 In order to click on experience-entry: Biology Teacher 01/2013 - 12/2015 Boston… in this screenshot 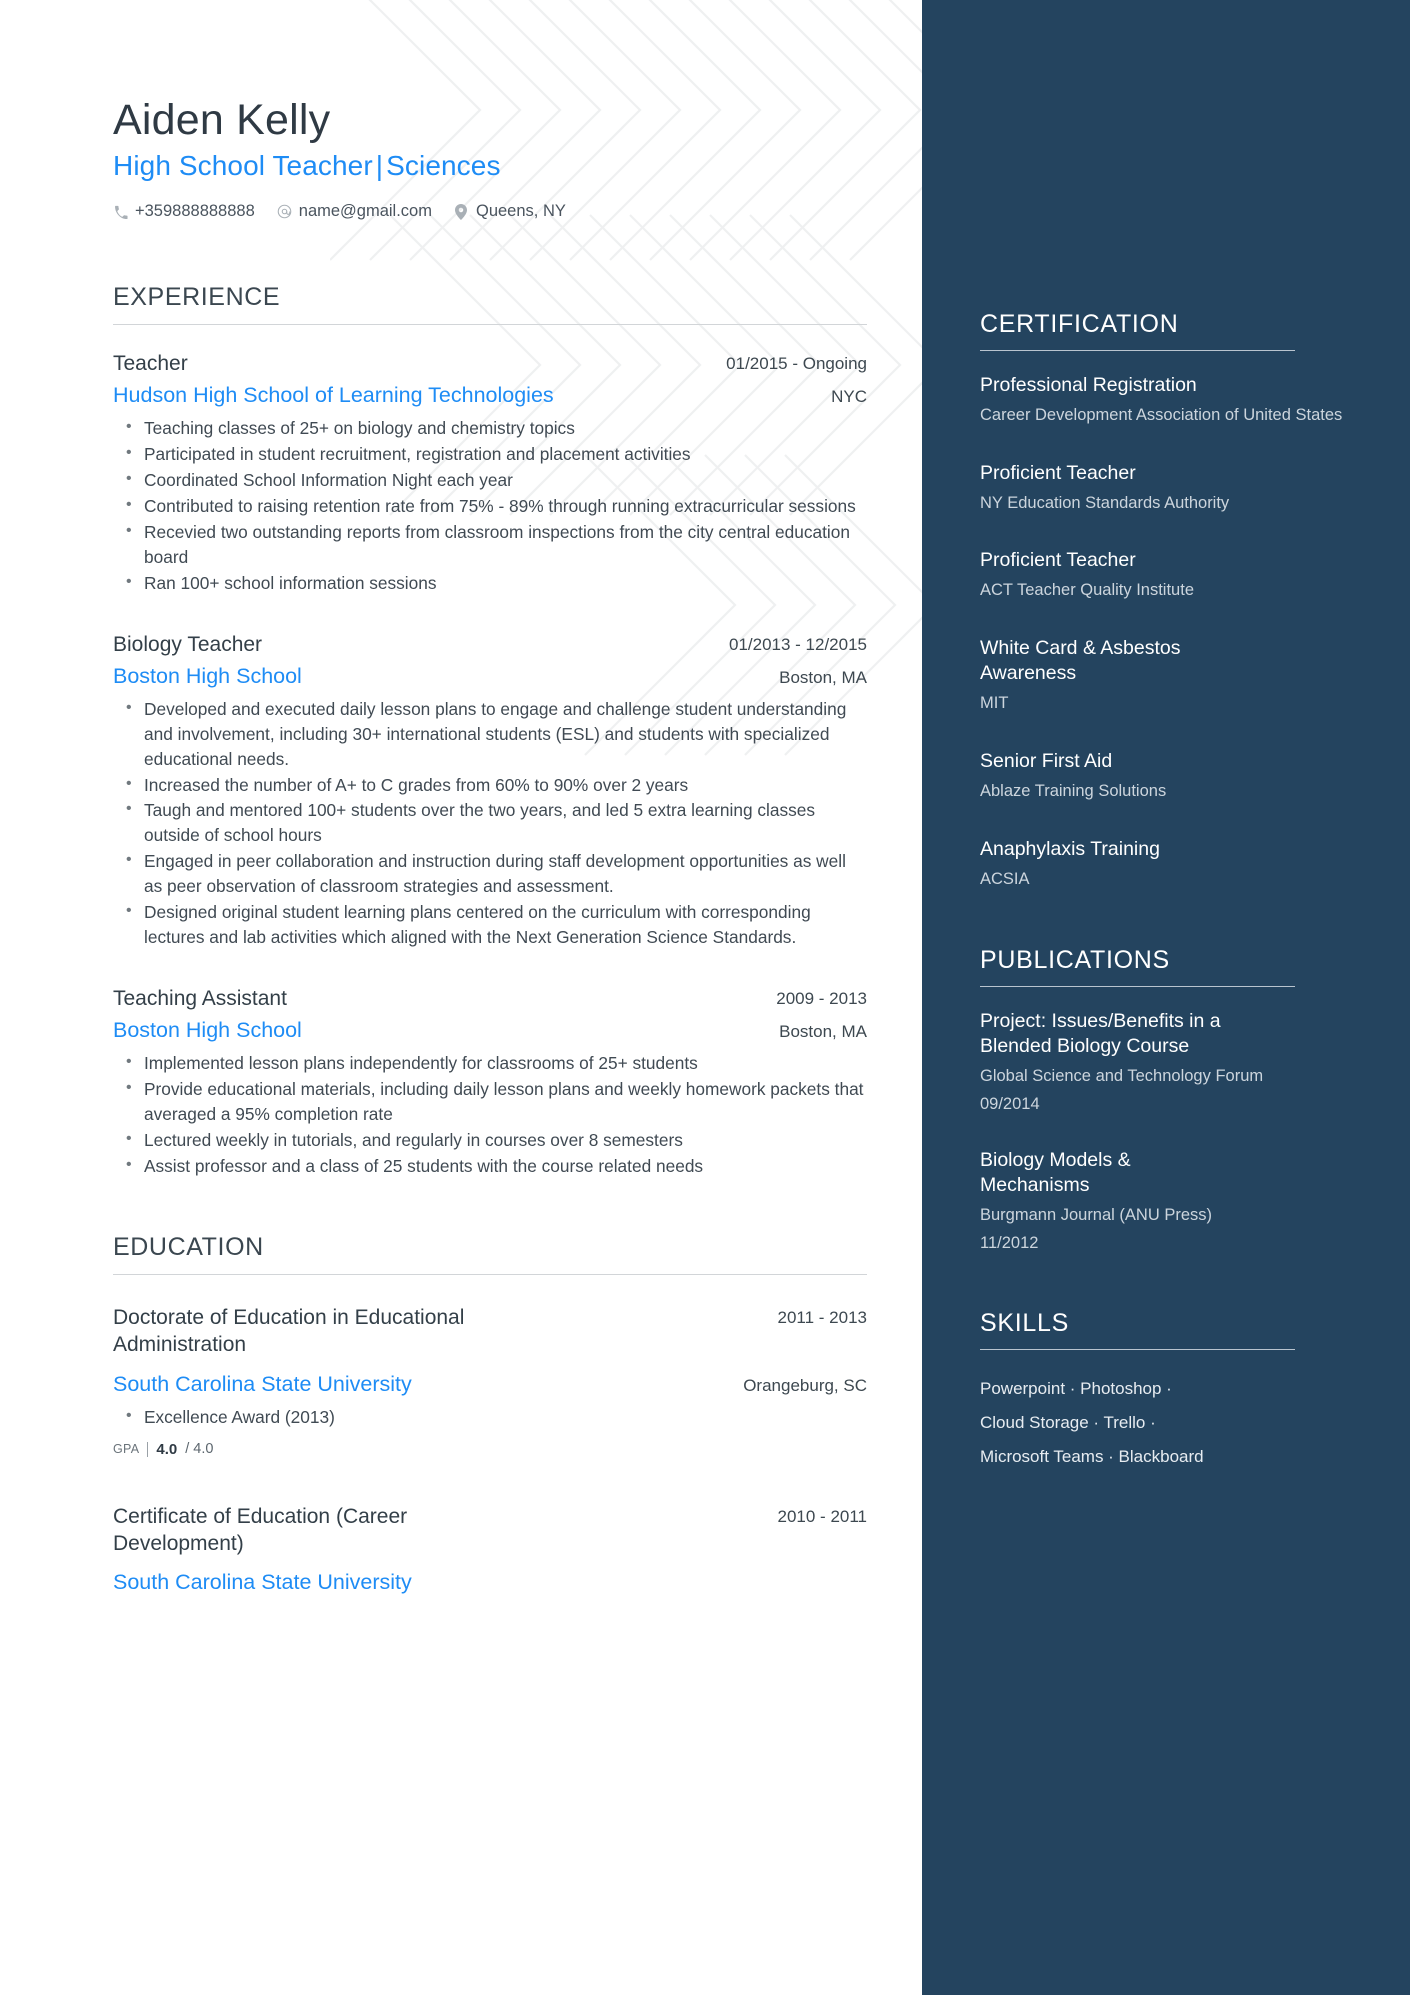, I will do `click(490, 791)`.